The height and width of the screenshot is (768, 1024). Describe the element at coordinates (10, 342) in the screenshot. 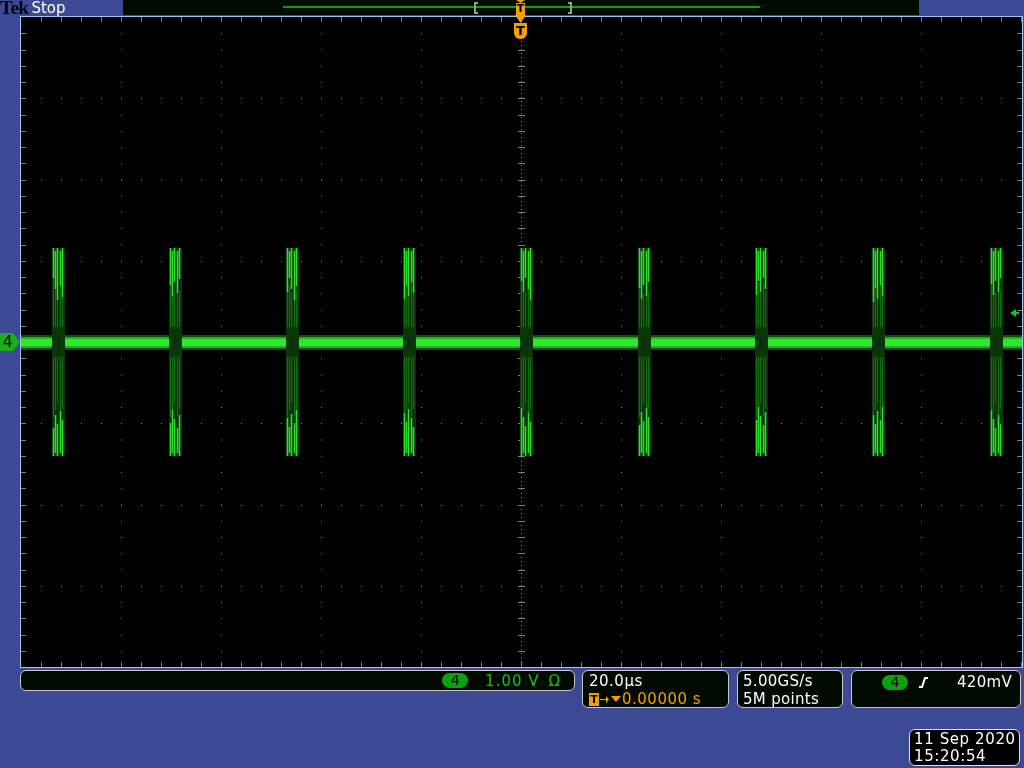

I see `channel-marker: 4` at that location.